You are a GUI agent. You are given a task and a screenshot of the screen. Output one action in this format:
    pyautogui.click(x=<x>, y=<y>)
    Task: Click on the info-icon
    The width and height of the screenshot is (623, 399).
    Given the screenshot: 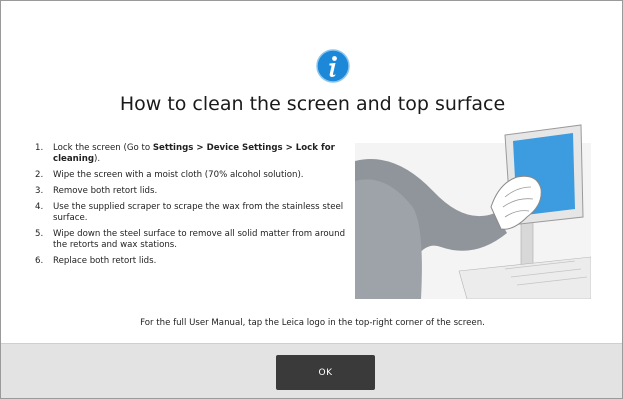 What is the action you would take?
    pyautogui.click(x=333, y=66)
    